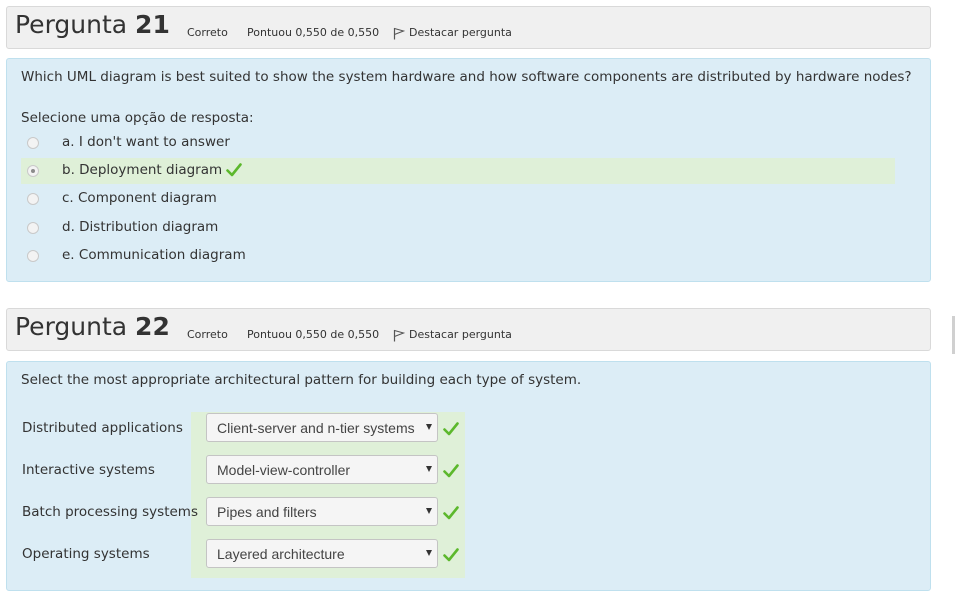  What do you see at coordinates (152, 24) in the screenshot?
I see `question-number: 21` at bounding box center [152, 24].